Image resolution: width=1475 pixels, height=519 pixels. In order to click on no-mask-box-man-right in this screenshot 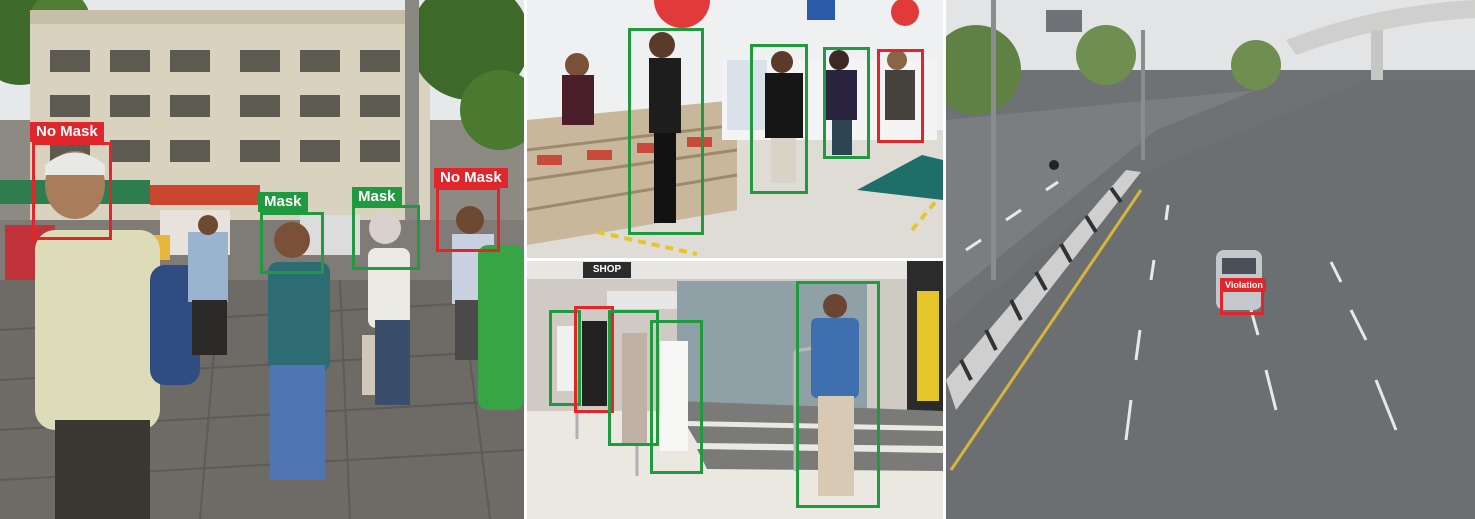, I will do `click(468, 219)`.